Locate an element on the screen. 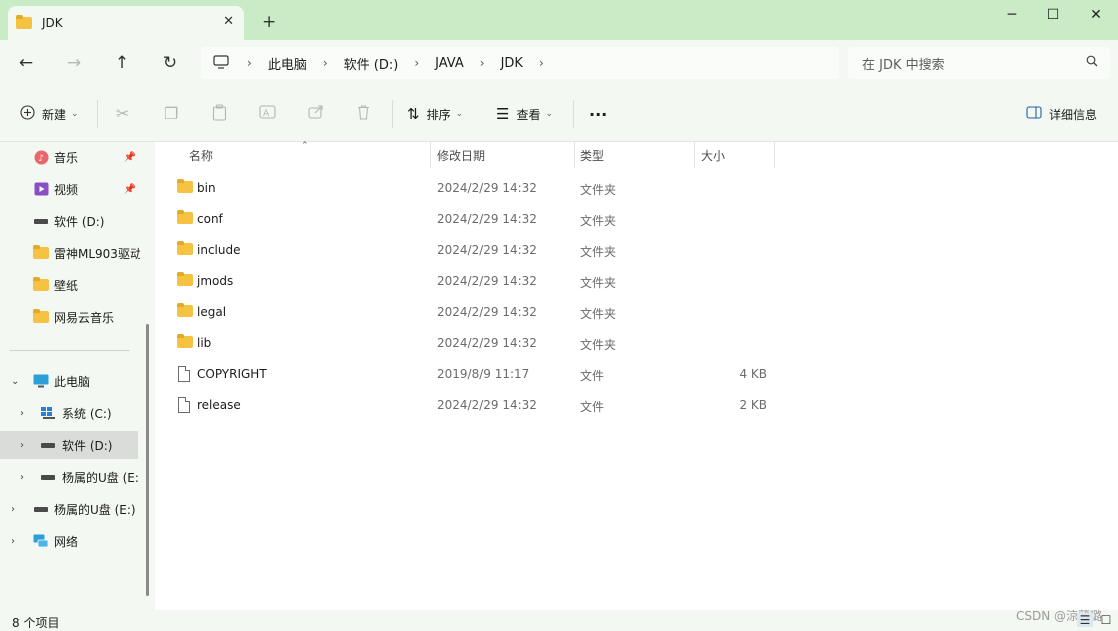 This screenshot has height=631, width=1118. table-row: include 2024/2/29 14:32 文件夹 is located at coordinates (636, 250).